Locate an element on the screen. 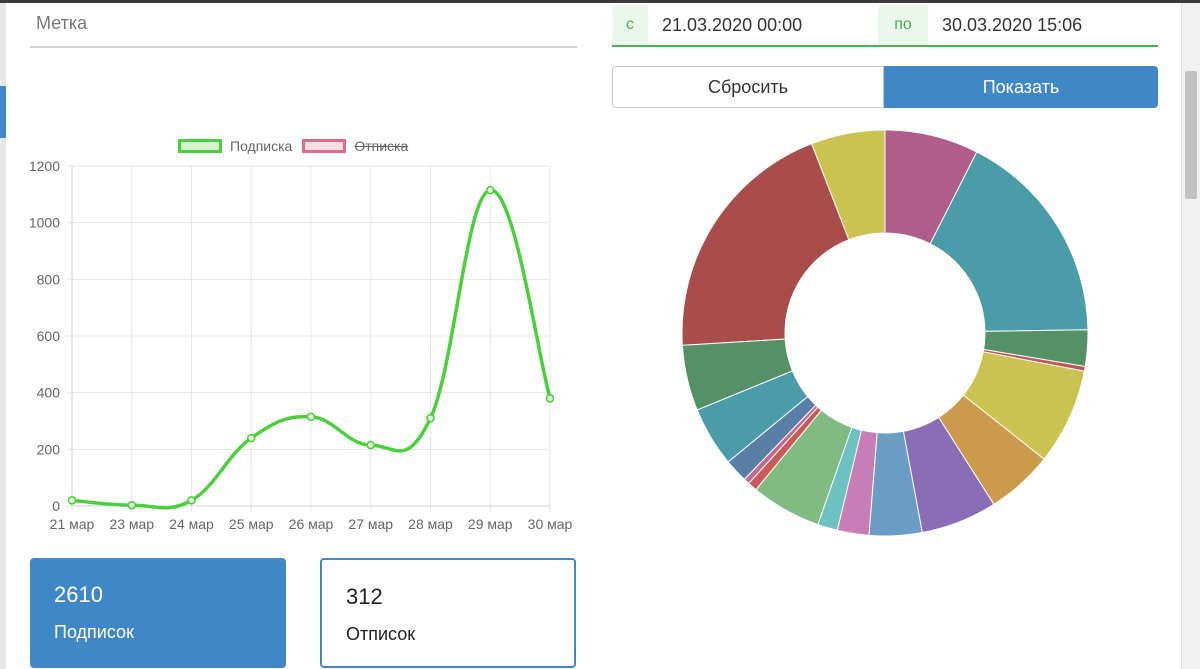 The height and width of the screenshot is (669, 1200). x-tick-label: 25 мар is located at coordinates (251, 524).